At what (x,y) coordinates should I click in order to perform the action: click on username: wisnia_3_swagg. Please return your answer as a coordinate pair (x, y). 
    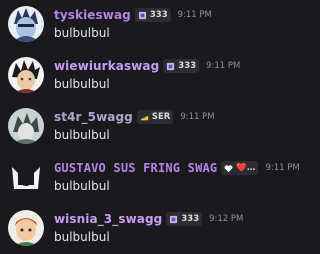
    Looking at the image, I should click on (108, 219).